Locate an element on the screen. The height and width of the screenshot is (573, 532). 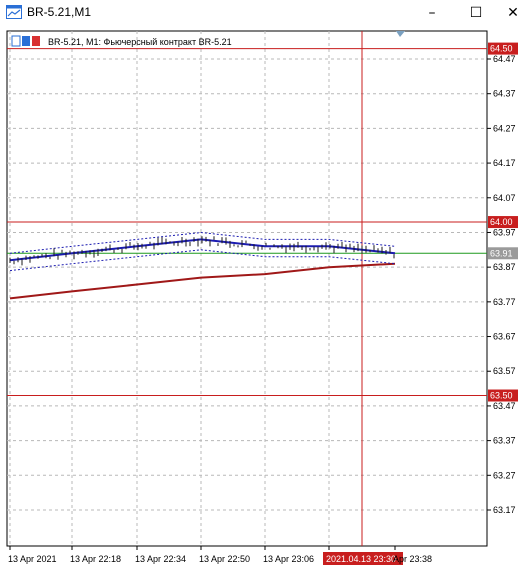
chart-header-text: BR-5.21, M1: Фьючерсный контракт BR-5.21 is located at coordinates (140, 42).